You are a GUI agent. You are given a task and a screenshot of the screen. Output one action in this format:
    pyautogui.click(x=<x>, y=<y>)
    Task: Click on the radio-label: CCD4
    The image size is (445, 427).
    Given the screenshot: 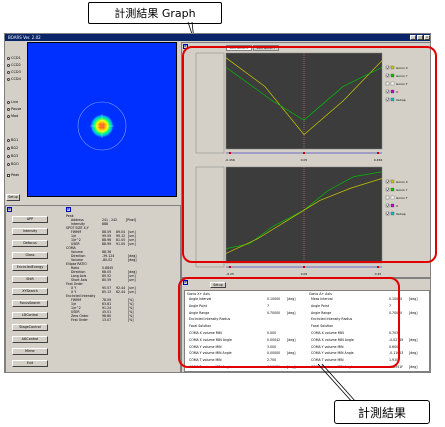 What is the action you would take?
    pyautogui.click(x=16, y=79)
    